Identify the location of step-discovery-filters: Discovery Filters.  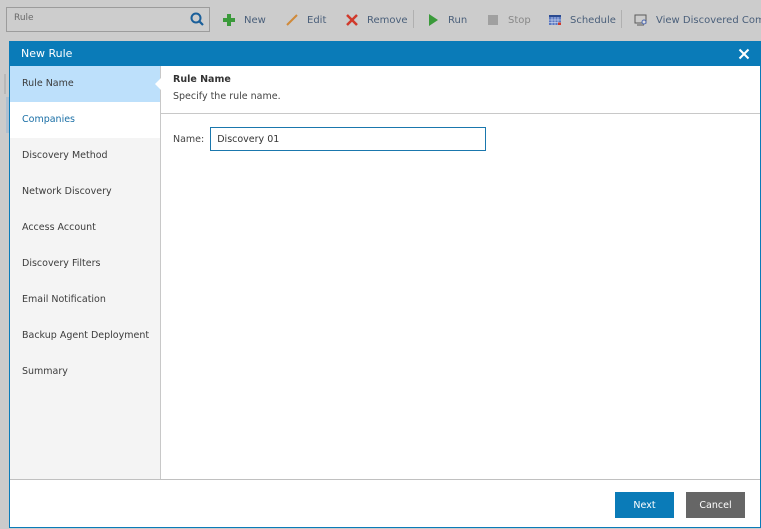
(85, 264).